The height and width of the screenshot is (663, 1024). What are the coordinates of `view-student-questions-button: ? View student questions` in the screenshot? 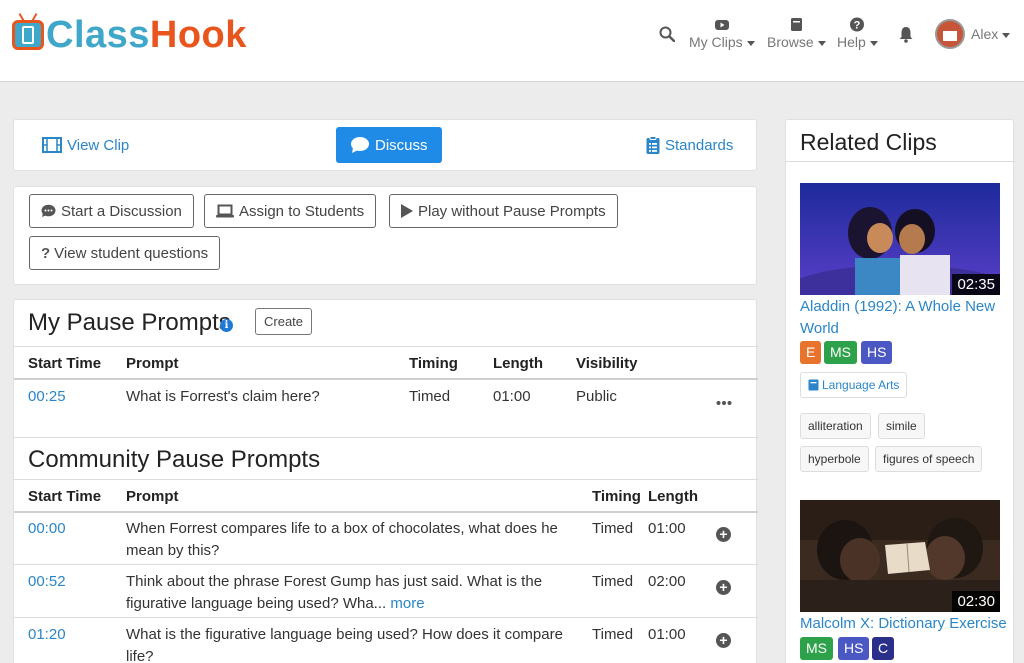 It's located at (125, 253).